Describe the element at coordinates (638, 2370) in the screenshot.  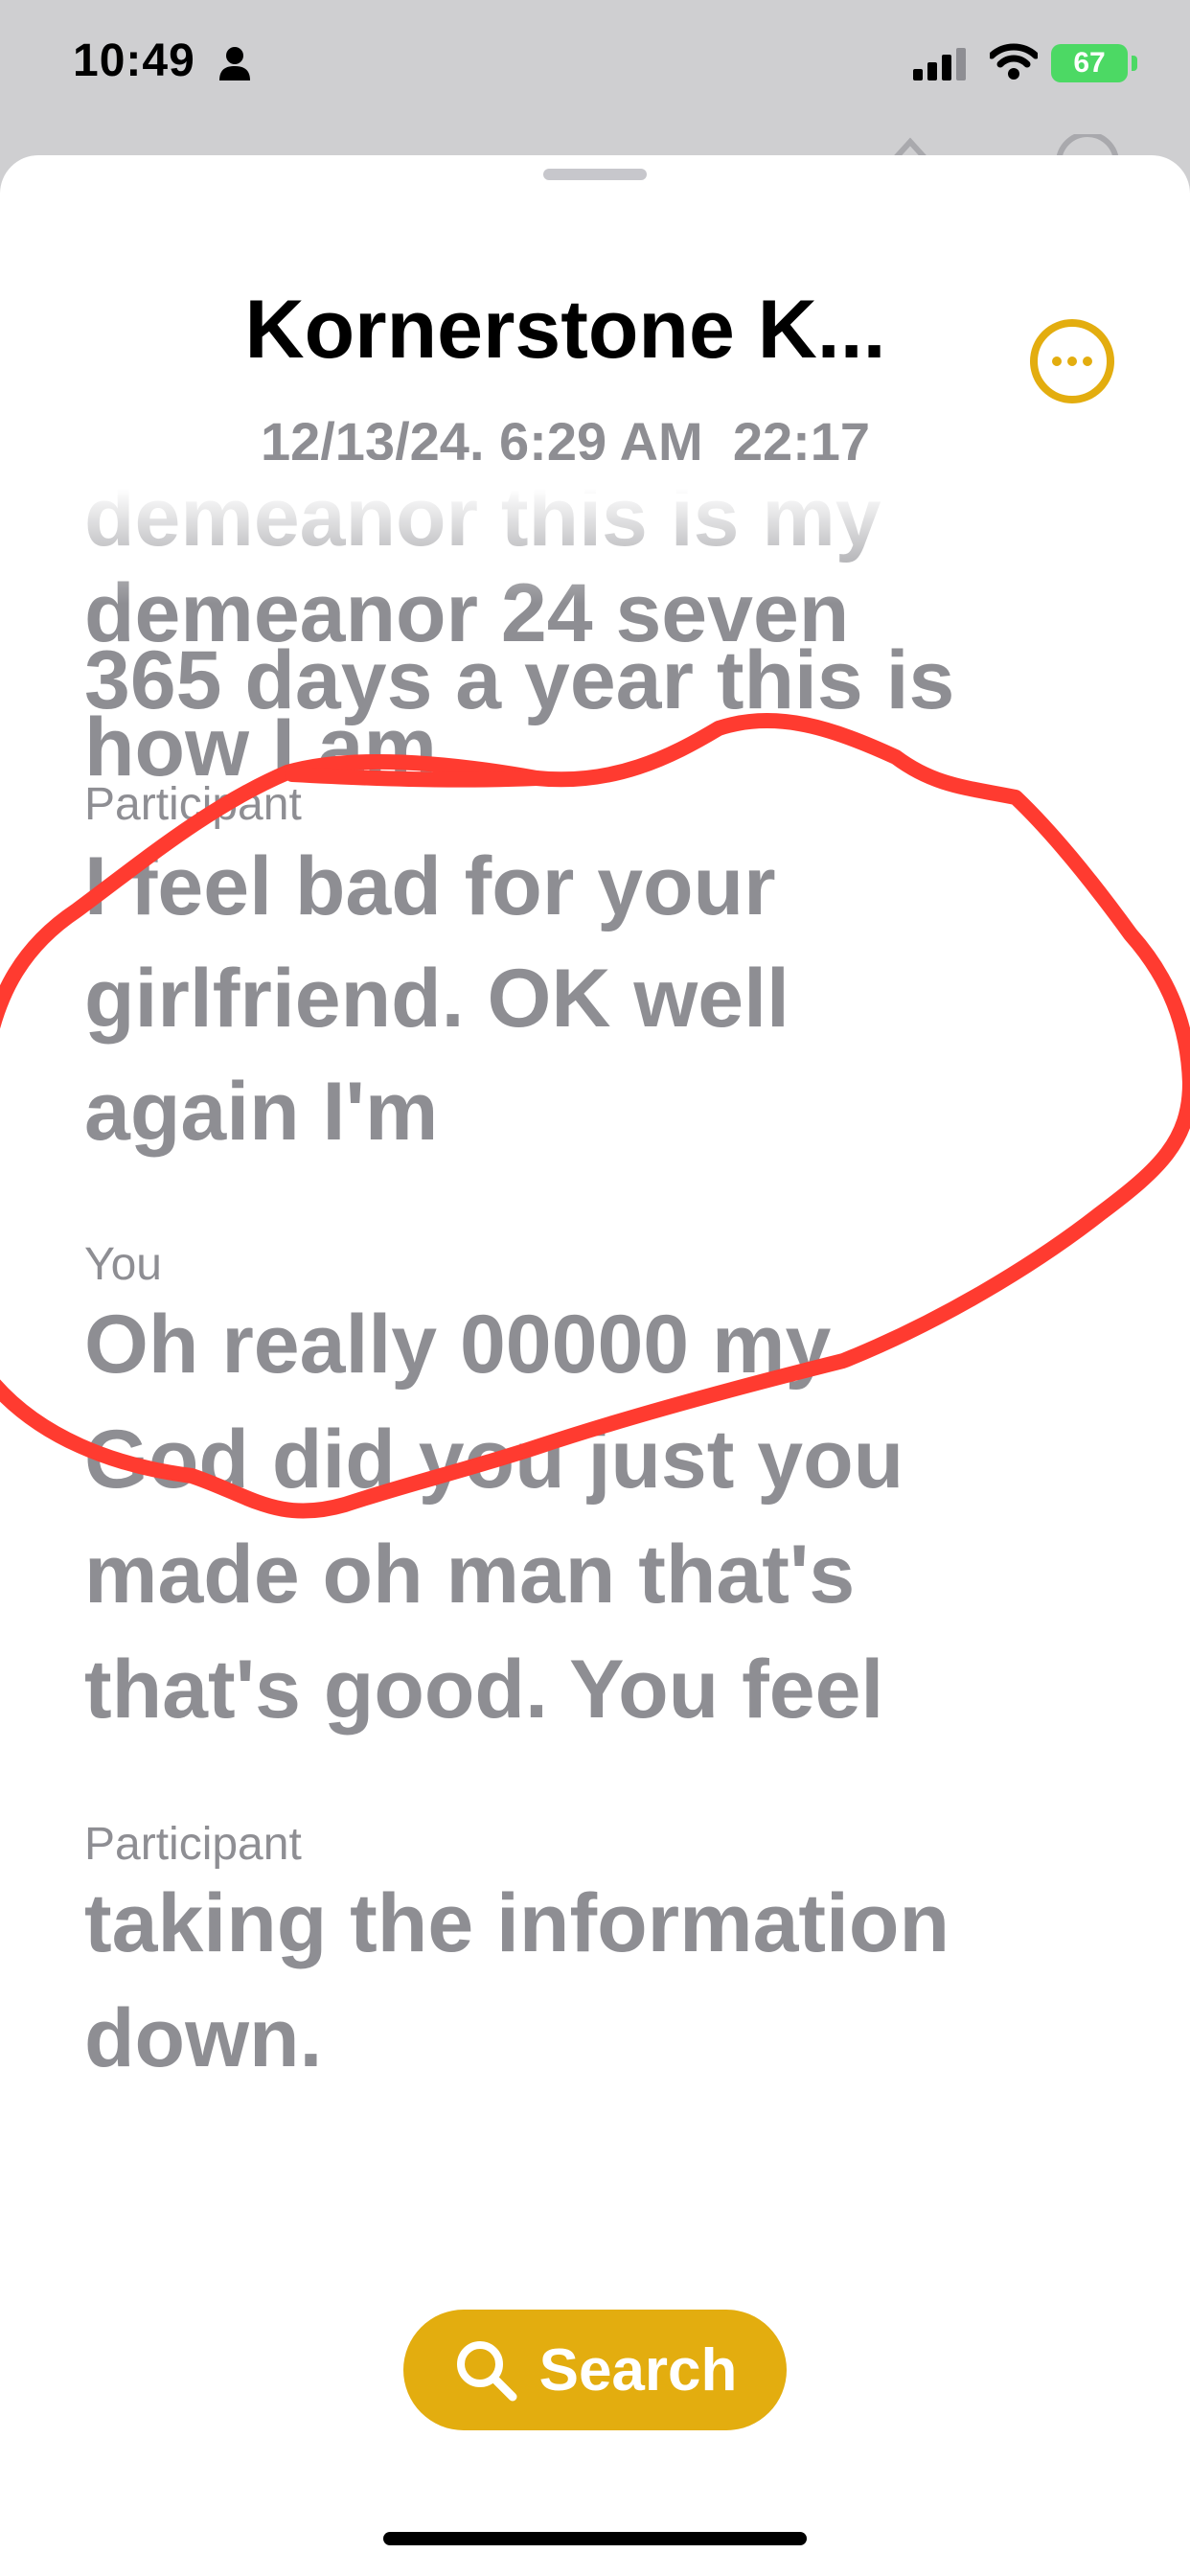
I see `search-label: Search` at that location.